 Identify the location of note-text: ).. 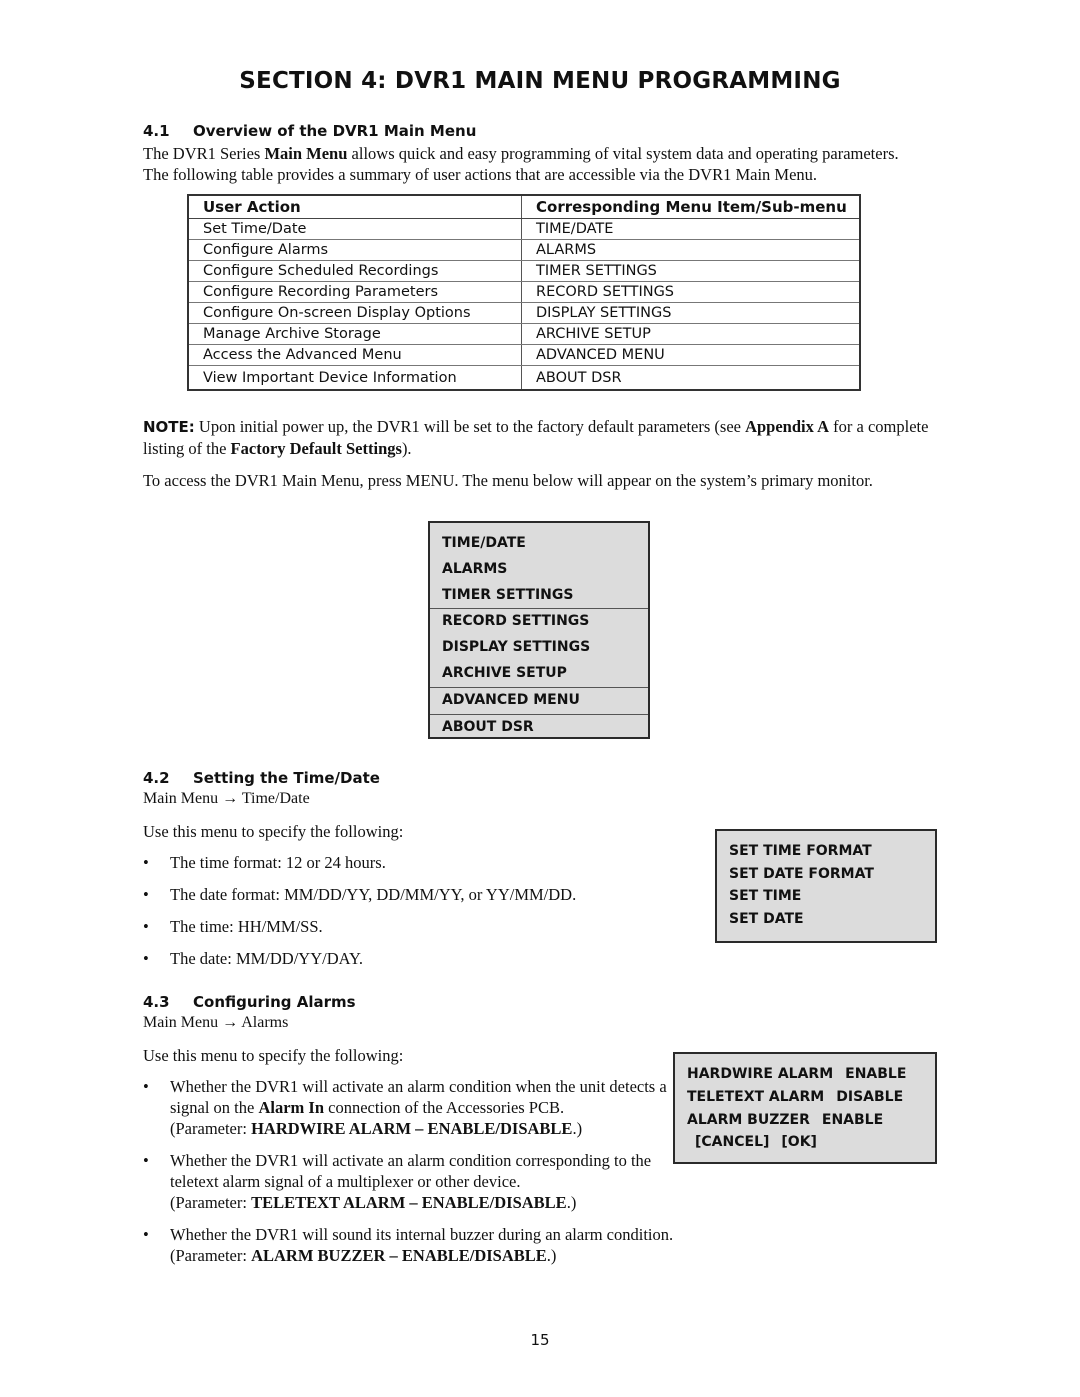
(406, 448).